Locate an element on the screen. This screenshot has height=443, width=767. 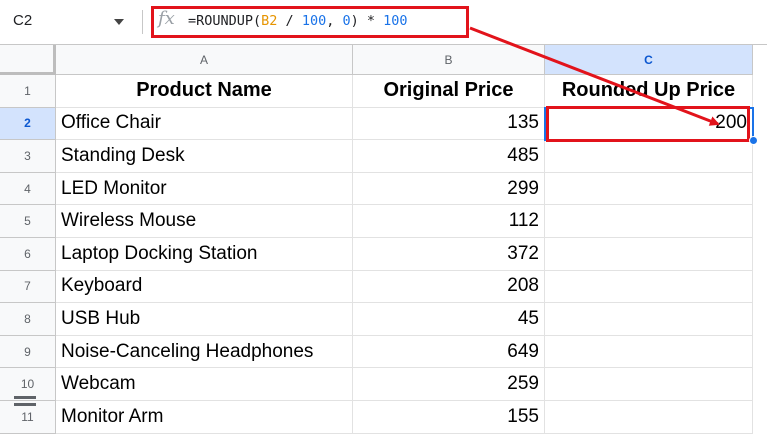
annotation-arrow is located at coordinates (594, 76).